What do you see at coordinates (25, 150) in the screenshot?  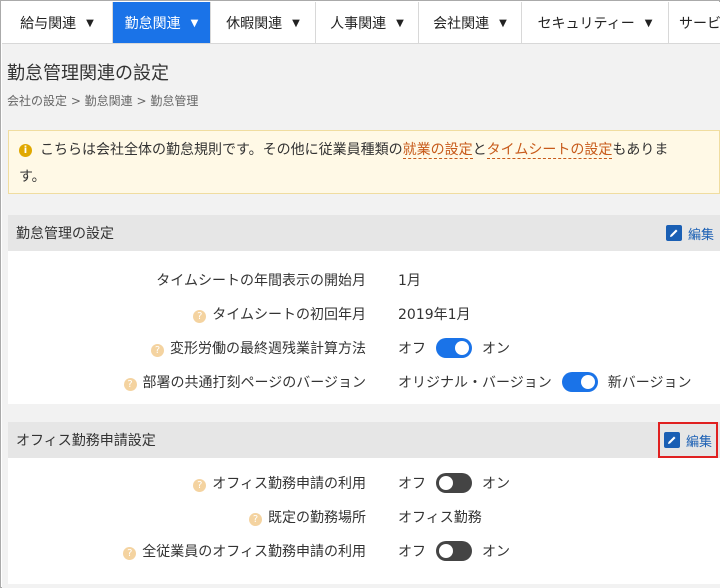 I see `info-icon: i` at bounding box center [25, 150].